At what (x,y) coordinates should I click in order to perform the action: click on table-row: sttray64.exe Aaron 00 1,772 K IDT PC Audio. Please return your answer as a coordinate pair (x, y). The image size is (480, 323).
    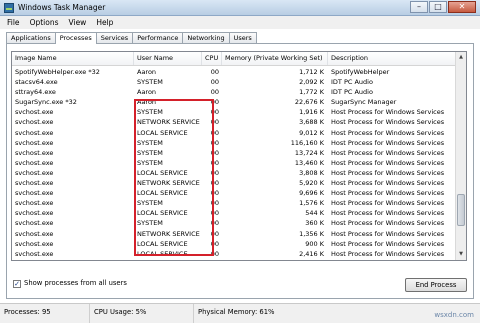
    Looking at the image, I should click on (235, 92).